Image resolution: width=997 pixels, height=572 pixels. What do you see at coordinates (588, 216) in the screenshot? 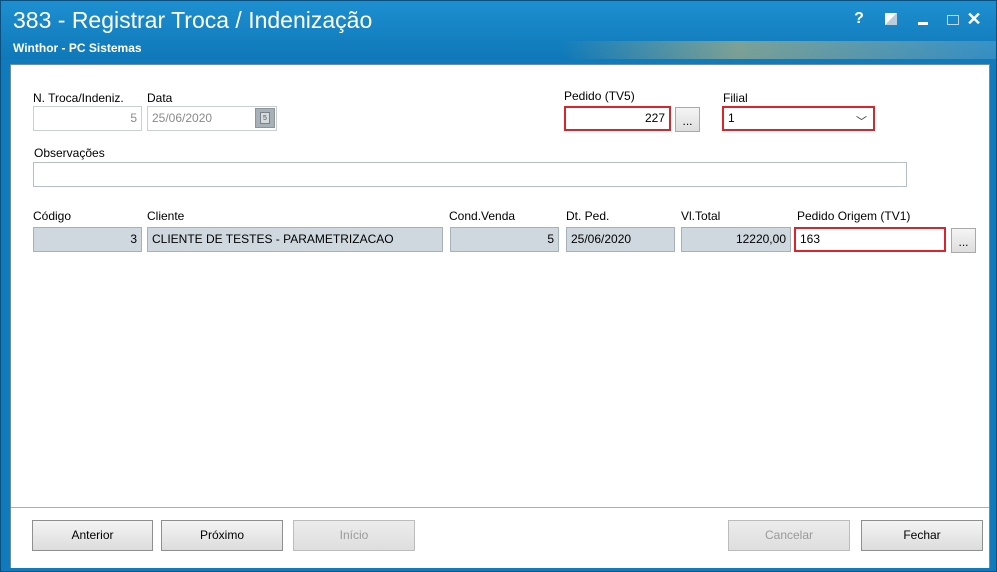
I see `dt-ped-label: Dt. Ped.` at bounding box center [588, 216].